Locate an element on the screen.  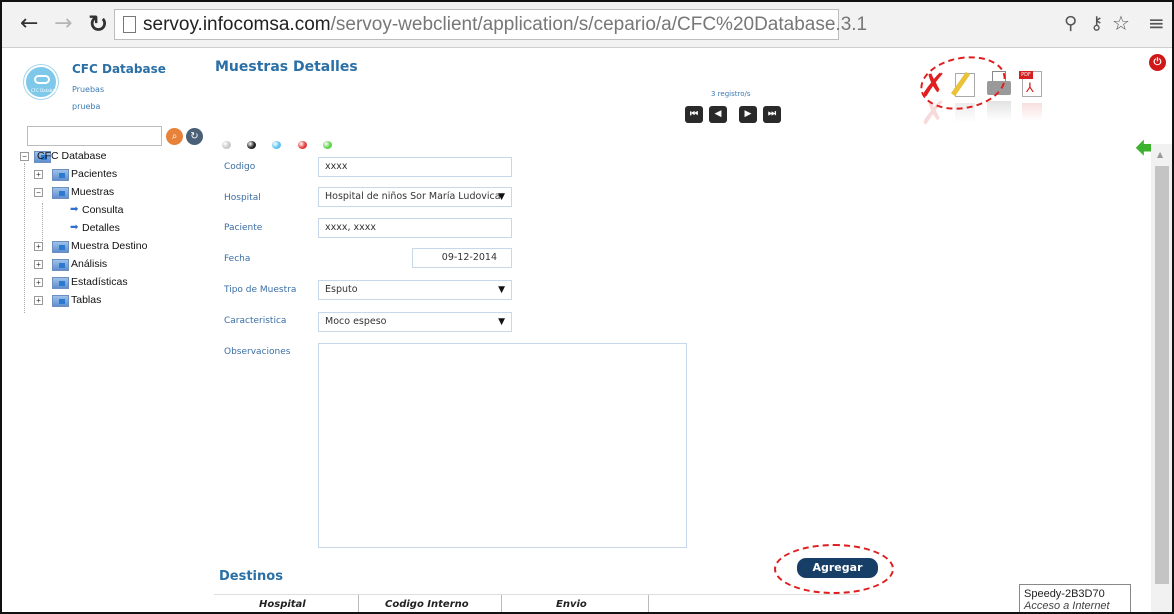
tipo-muestra-label: Tipo de Muestra is located at coordinates (260, 290).